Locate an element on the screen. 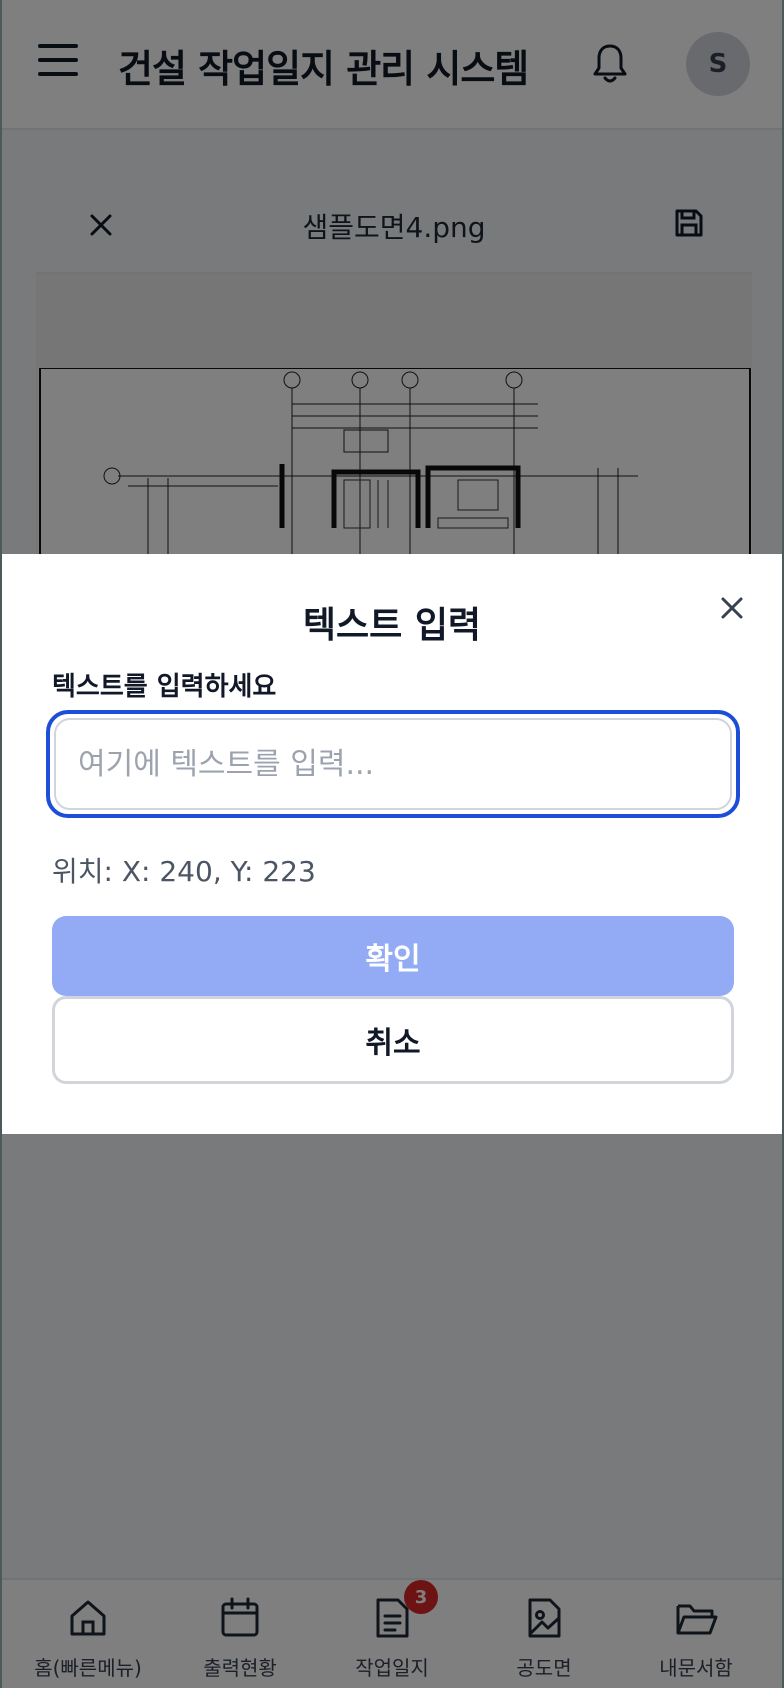  close-icon is located at coordinates (732, 608).